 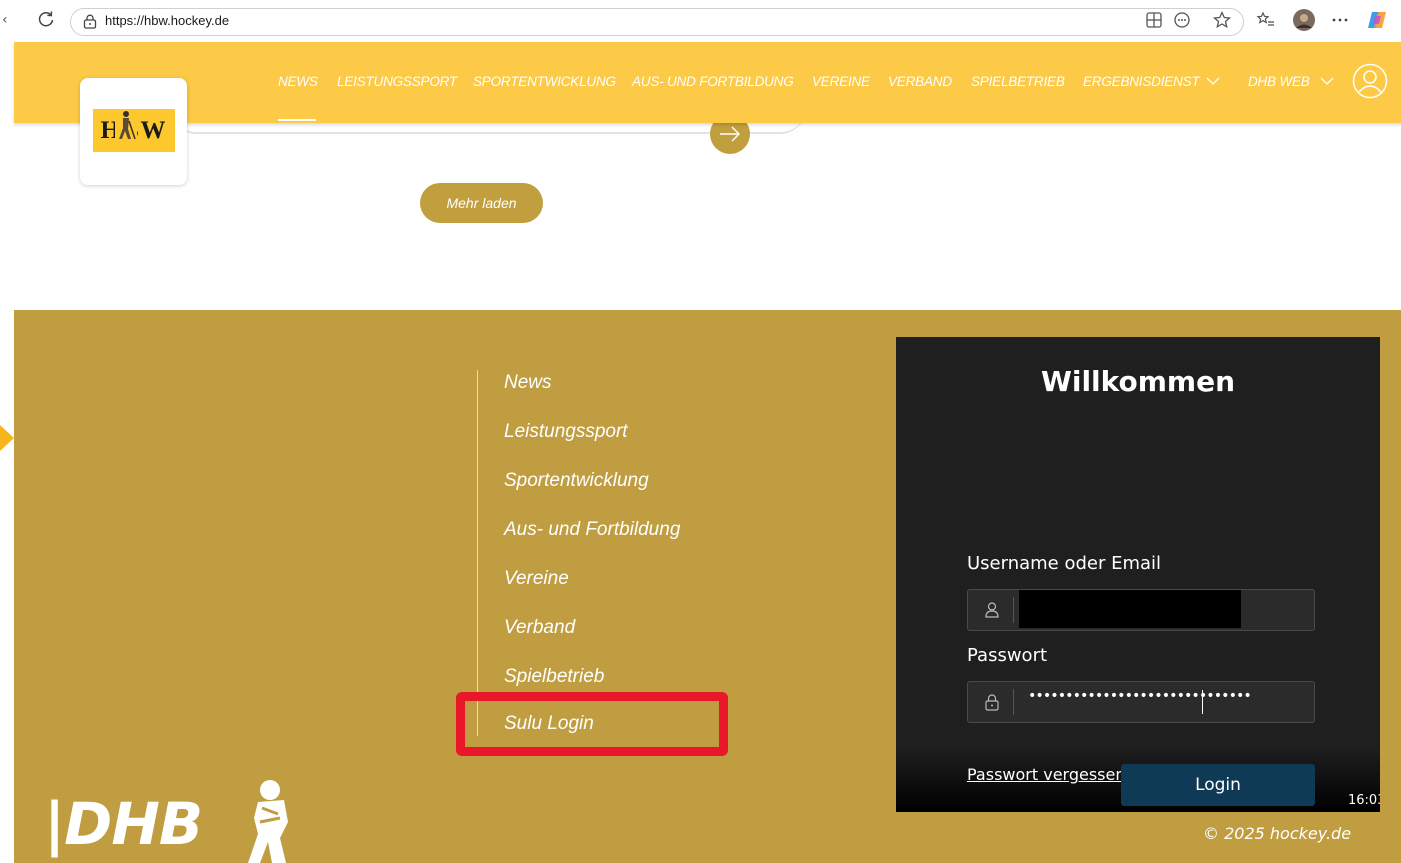 I want to click on nav-dhb-web: DHB WEB, so click(x=1279, y=81).